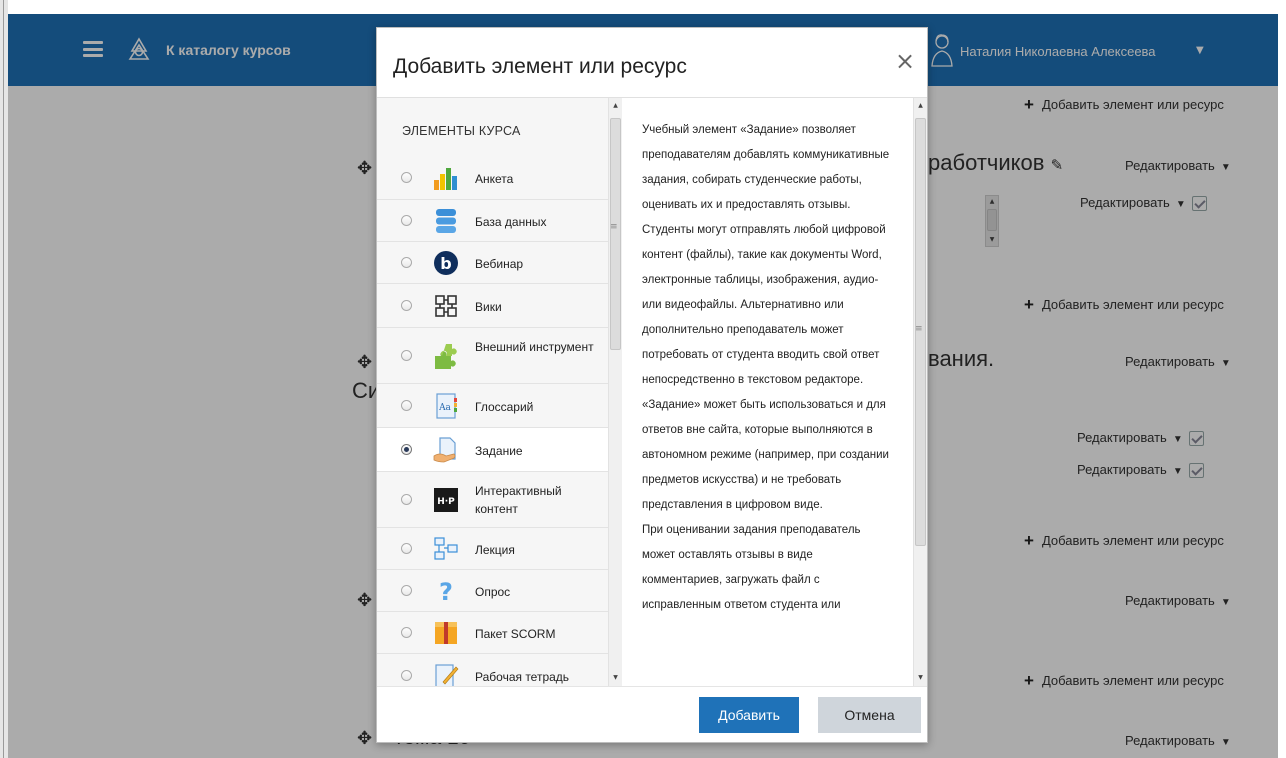  What do you see at coordinates (445, 179) in the screenshot?
I see `survey-chart-icon` at bounding box center [445, 179].